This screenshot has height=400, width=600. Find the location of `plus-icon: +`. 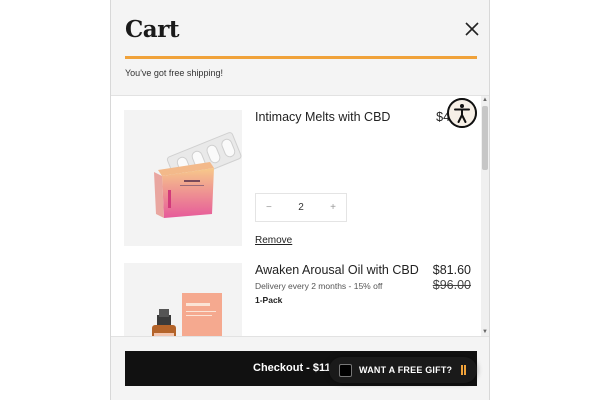

plus-icon: + is located at coordinates (333, 207).